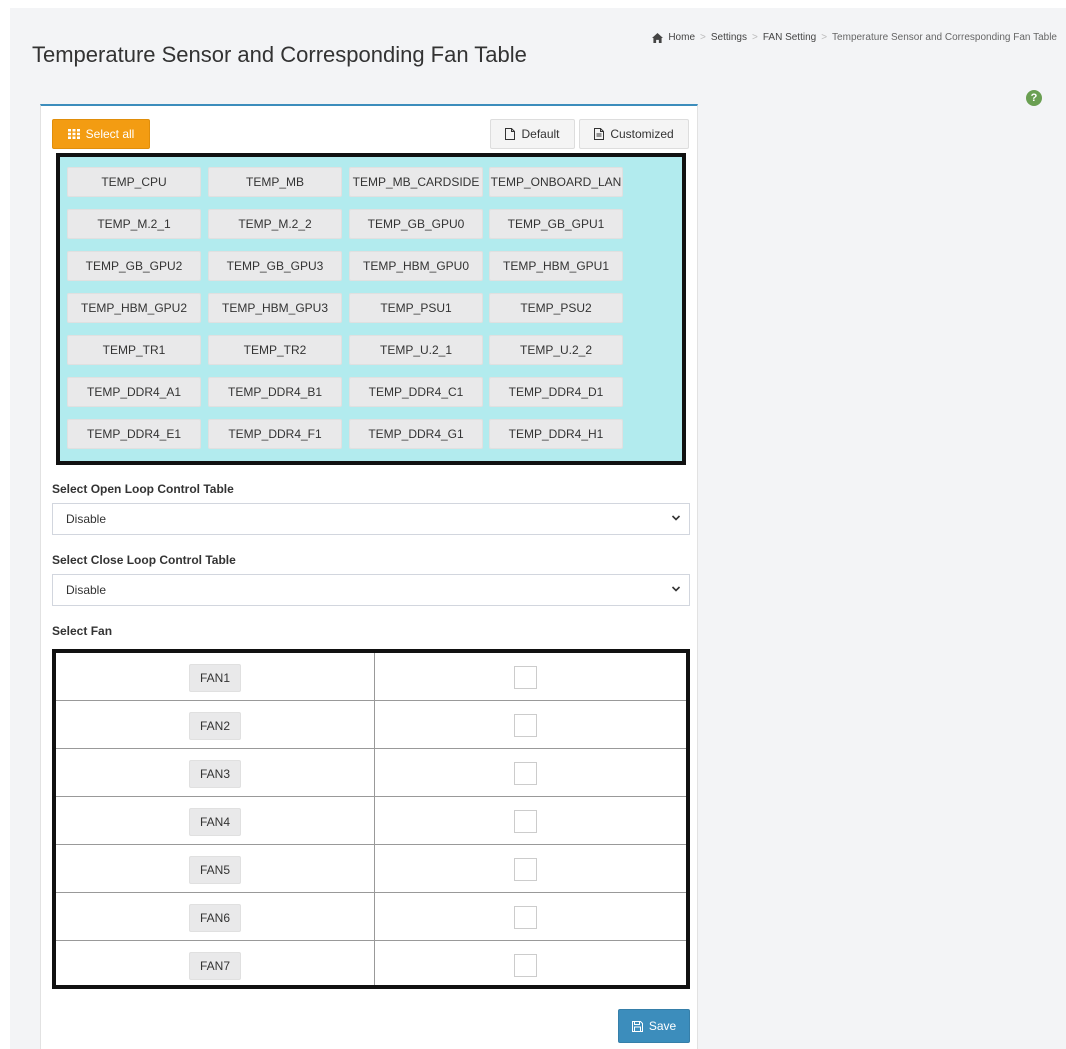 The height and width of the screenshot is (1049, 1066). What do you see at coordinates (416, 308) in the screenshot?
I see `sensor-button: TEMP_PSU1` at bounding box center [416, 308].